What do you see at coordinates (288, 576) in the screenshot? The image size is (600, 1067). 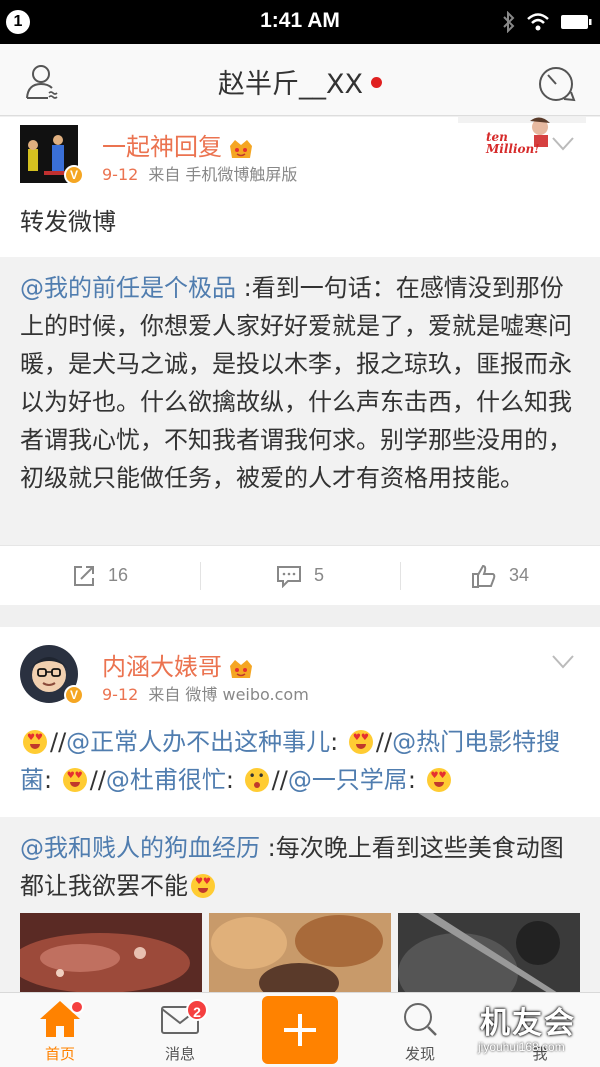 I see `comment-icon` at bounding box center [288, 576].